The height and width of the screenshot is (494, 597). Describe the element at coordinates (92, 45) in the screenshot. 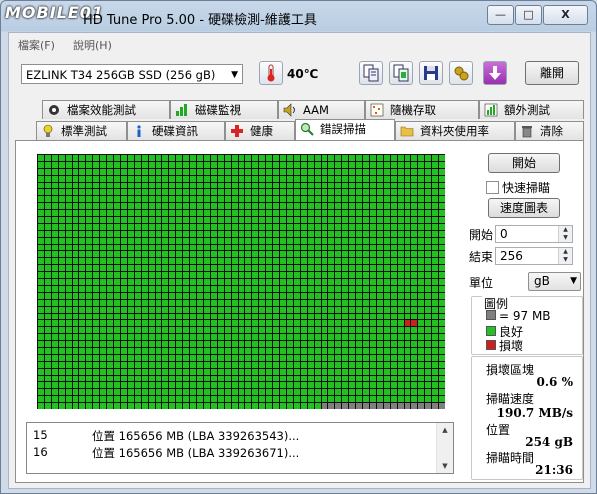

I see `menu-help: 說明(H)` at that location.